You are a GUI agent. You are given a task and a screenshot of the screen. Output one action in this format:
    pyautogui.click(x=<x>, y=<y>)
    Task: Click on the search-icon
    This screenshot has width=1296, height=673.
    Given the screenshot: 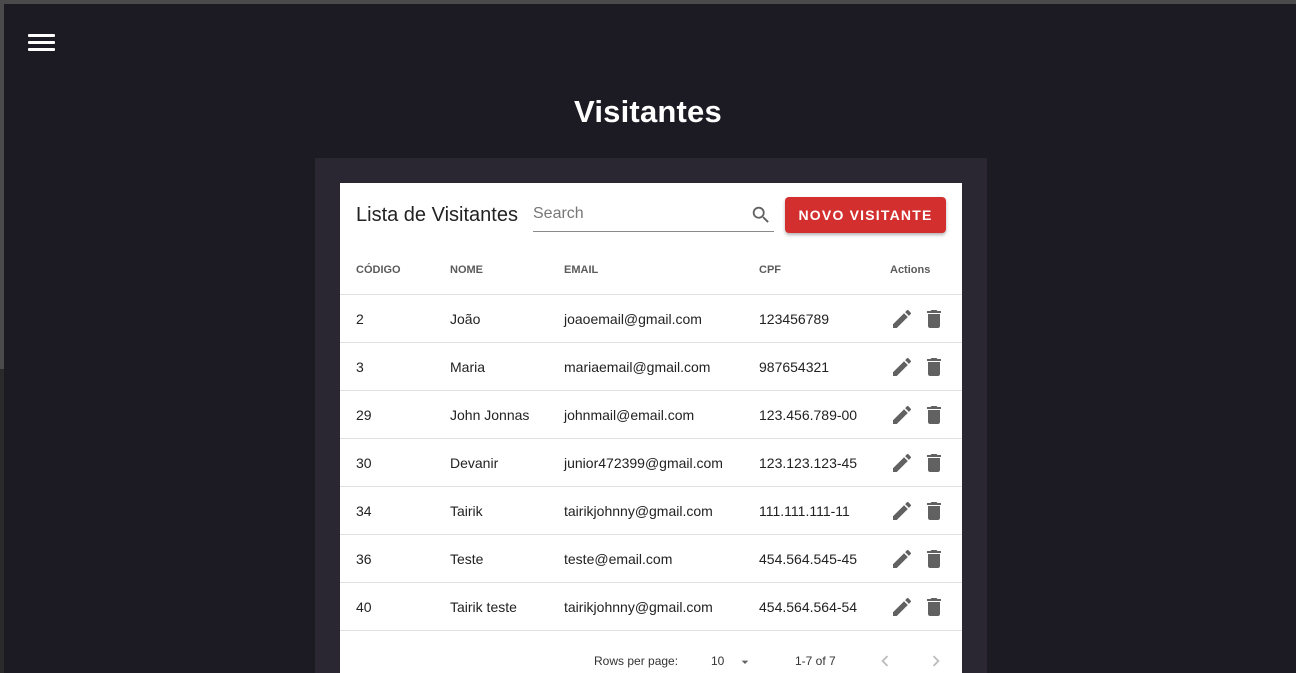 What is the action you would take?
    pyautogui.click(x=761, y=215)
    